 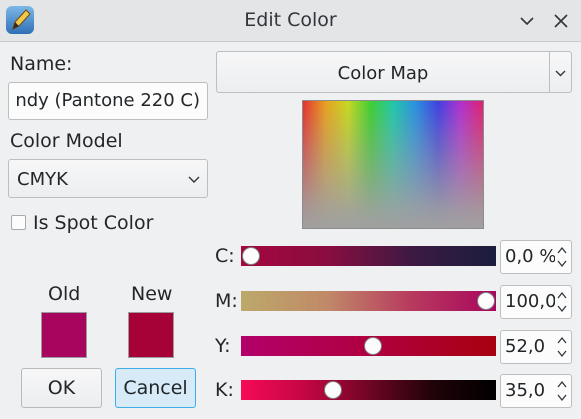 I want to click on yellow-slider, so click(x=368, y=346).